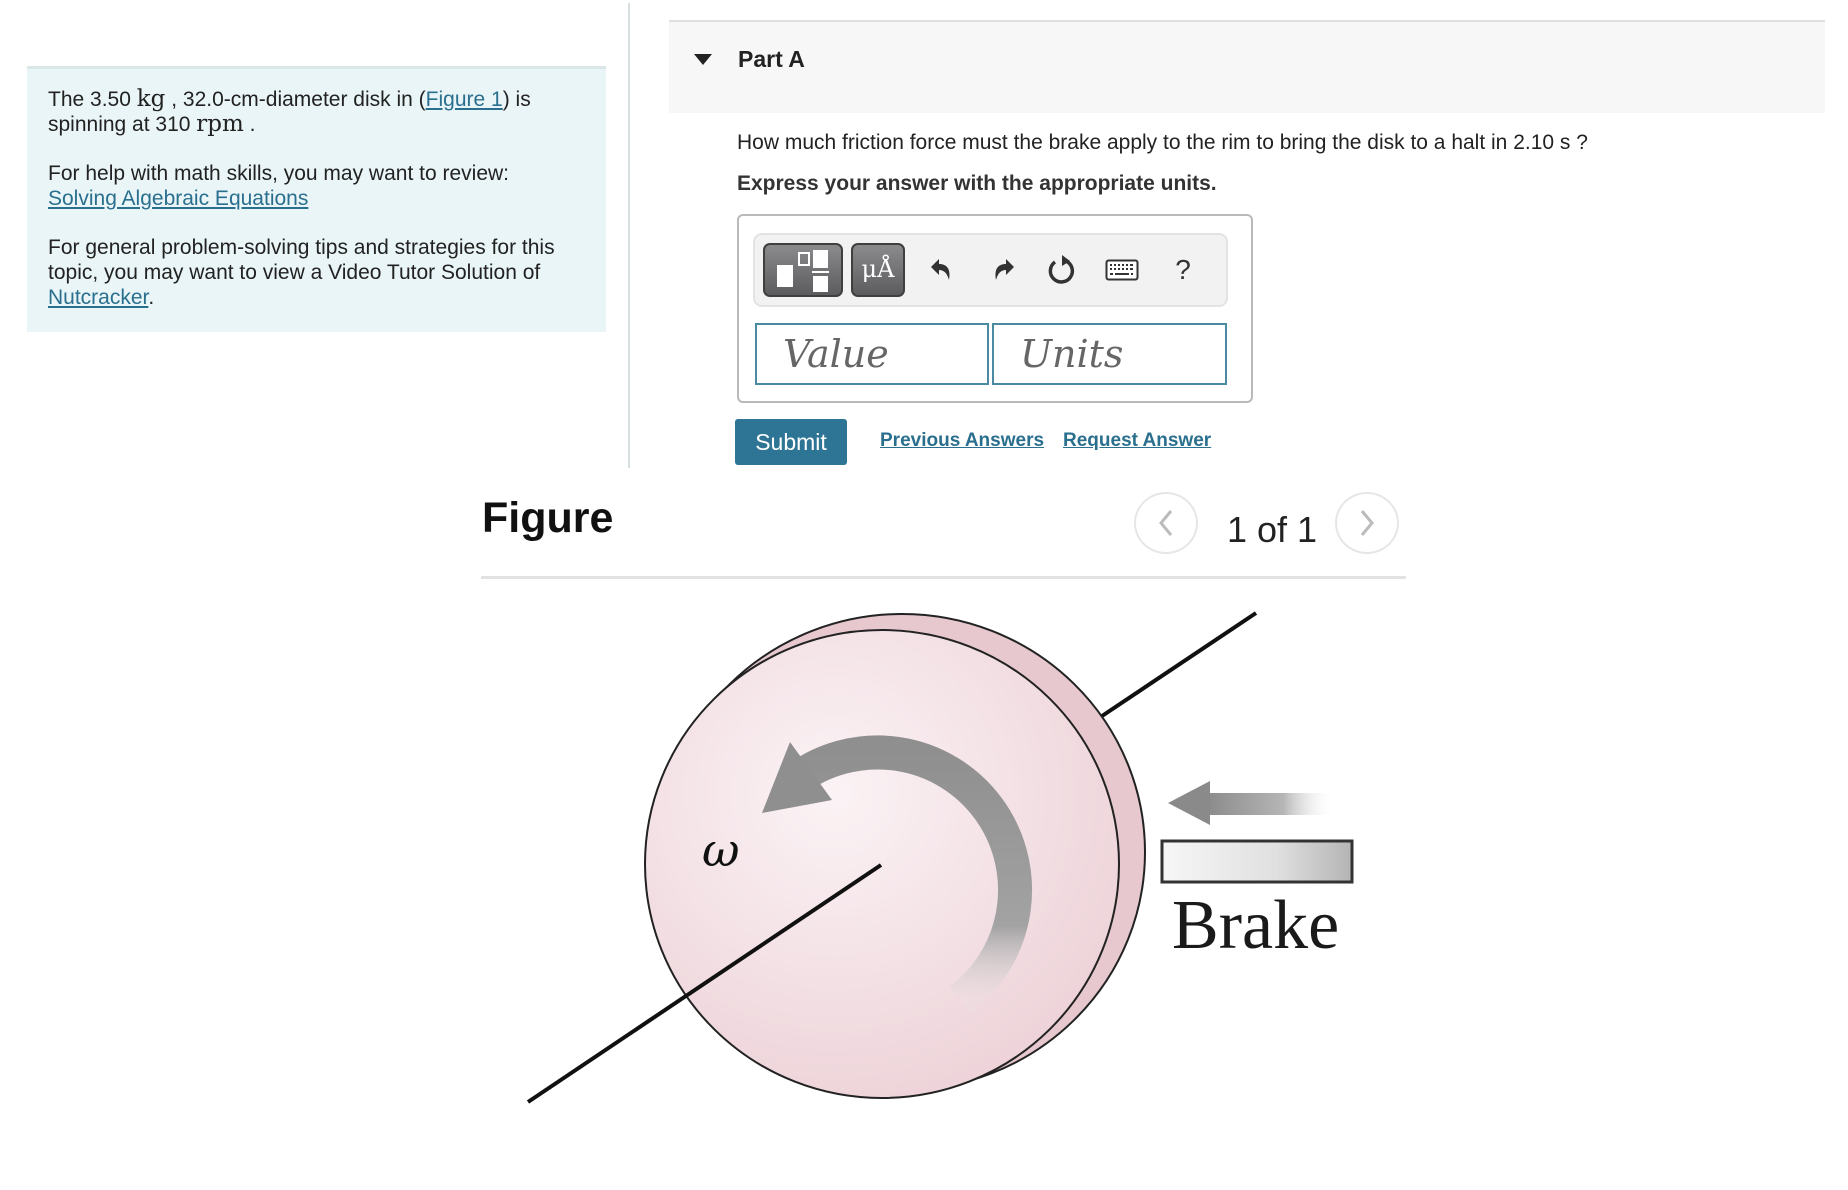 This screenshot has width=1848, height=1190. Describe the element at coordinates (995, 308) in the screenshot. I see `answer-box: μÅ ? Value Units` at that location.